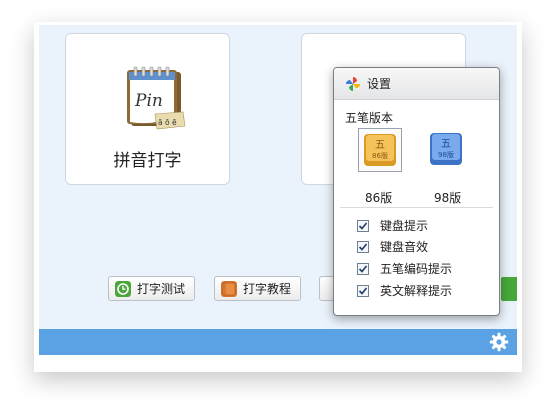 This screenshot has height=415, width=556. What do you see at coordinates (446, 144) in the screenshot?
I see `wubi-98-key-char: 五` at bounding box center [446, 144].